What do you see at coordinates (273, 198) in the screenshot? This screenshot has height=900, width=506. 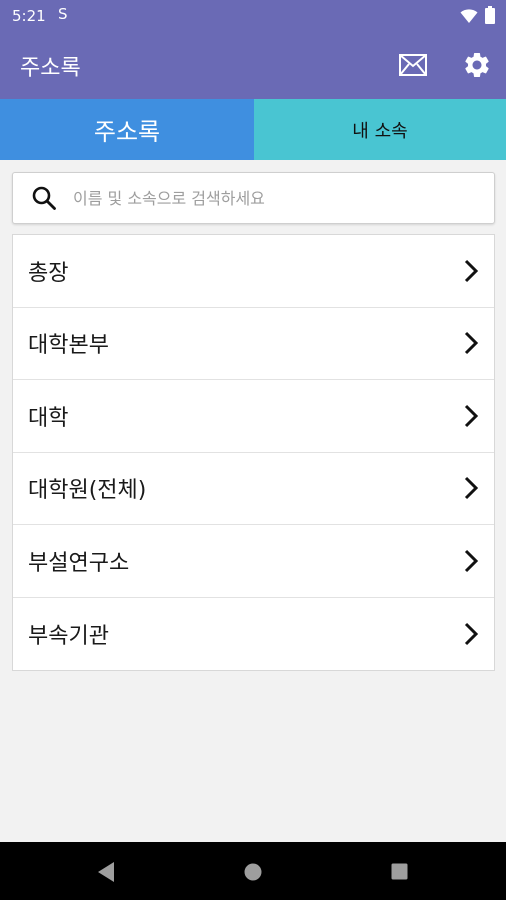 I see `search-input` at bounding box center [273, 198].